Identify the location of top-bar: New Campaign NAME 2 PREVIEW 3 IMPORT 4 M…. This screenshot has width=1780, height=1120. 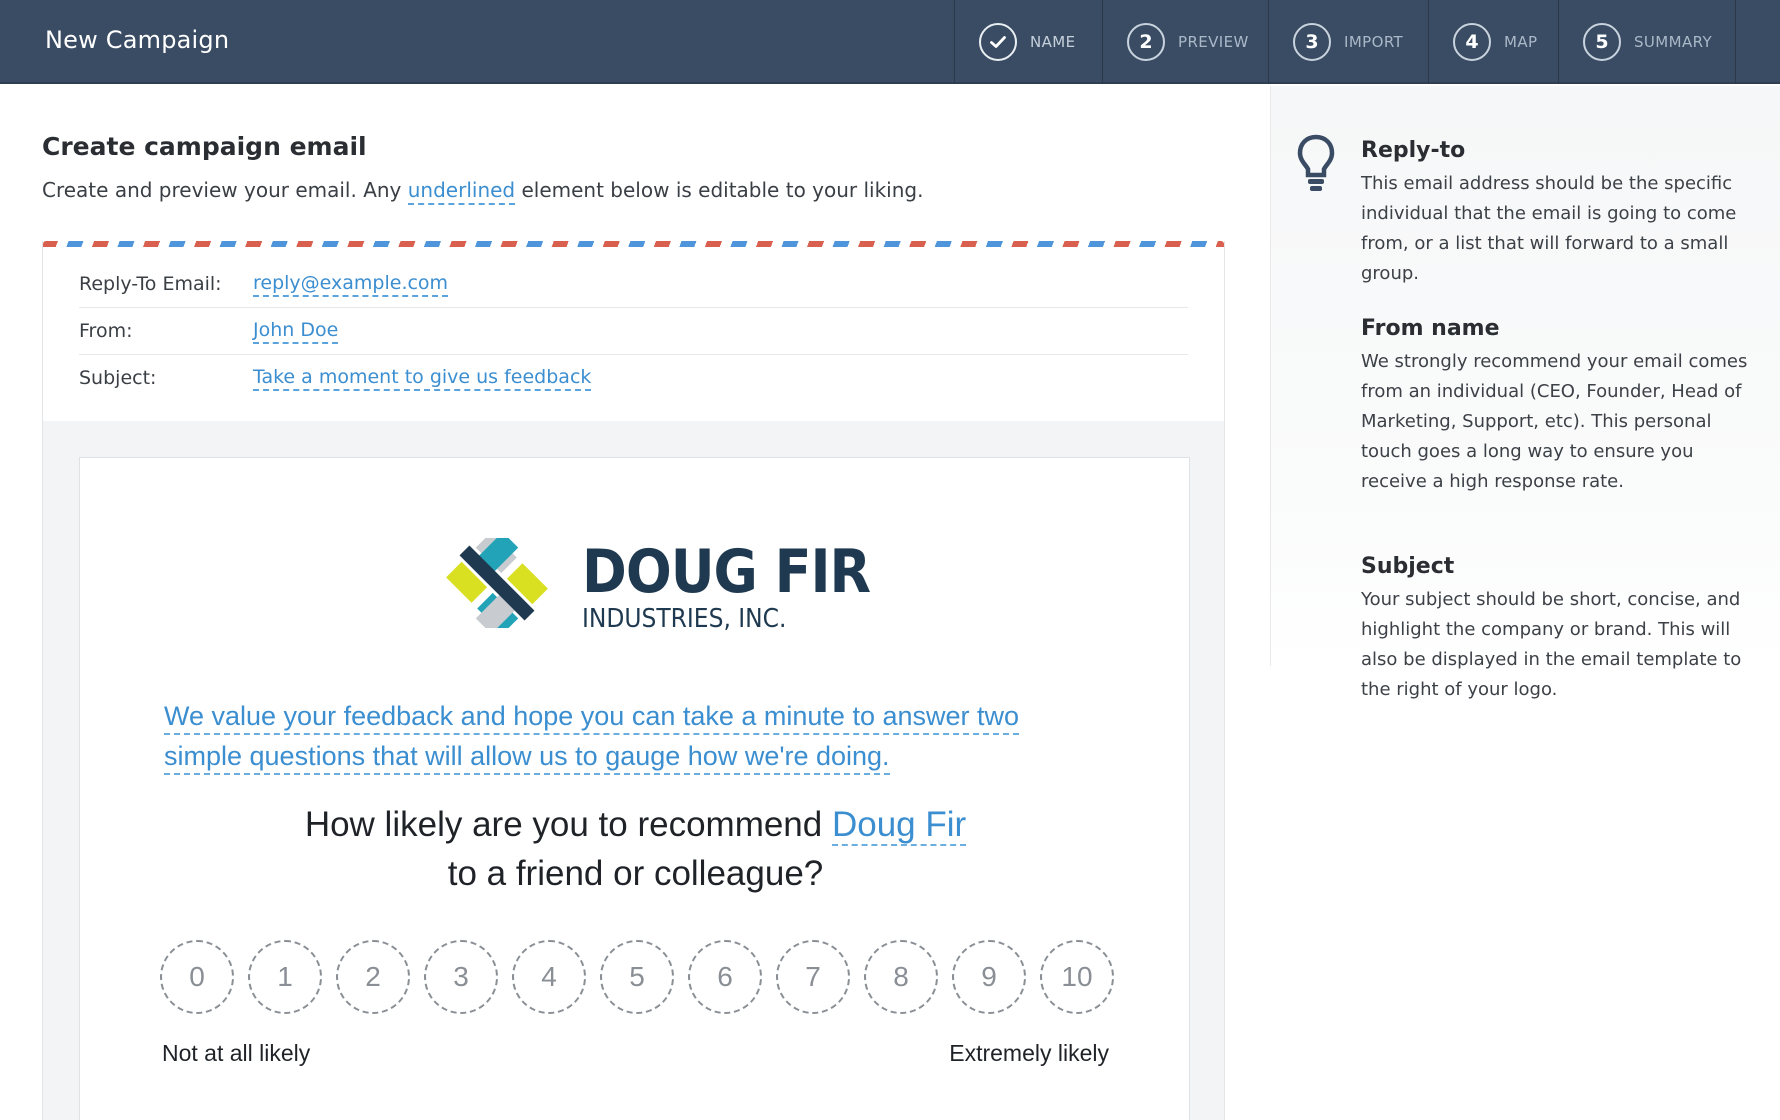
(890, 42).